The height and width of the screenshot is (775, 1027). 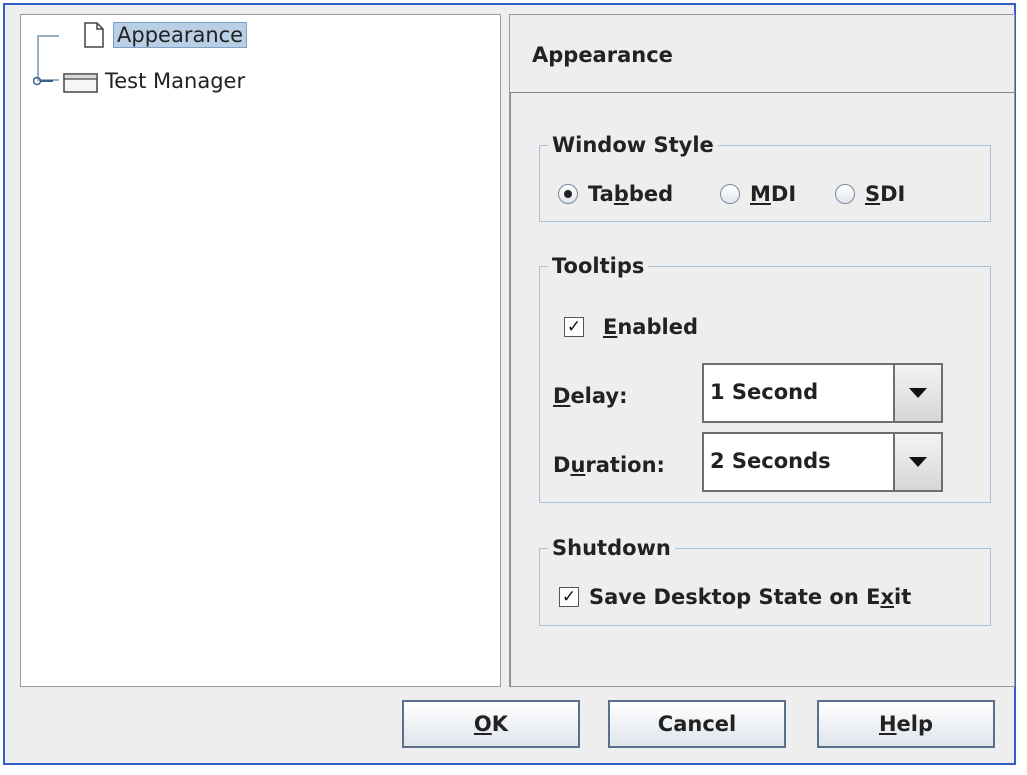 I want to click on radio-mdi-button, so click(x=730, y=194).